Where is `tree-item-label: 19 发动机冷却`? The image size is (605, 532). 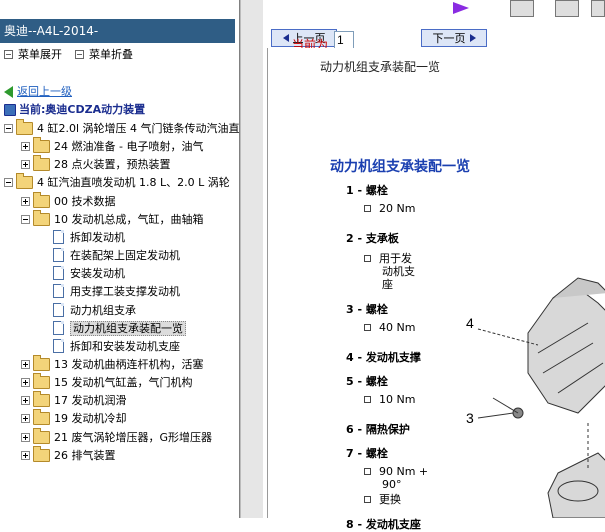 tree-item-label: 19 发动机冷却 is located at coordinates (90, 418).